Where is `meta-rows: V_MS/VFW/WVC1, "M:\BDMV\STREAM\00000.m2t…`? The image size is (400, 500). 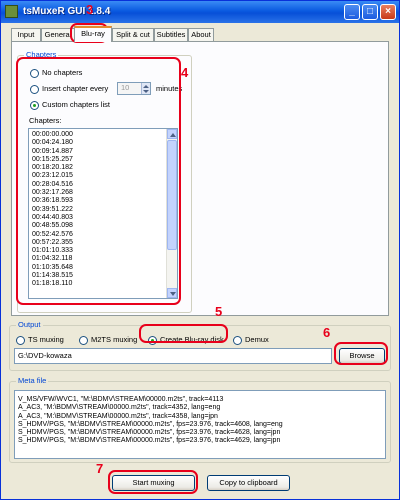
meta-rows: V_MS/VFW/WVC1, "M:\BDMV\STREAM\00000.m2t… is located at coordinates (150, 421).